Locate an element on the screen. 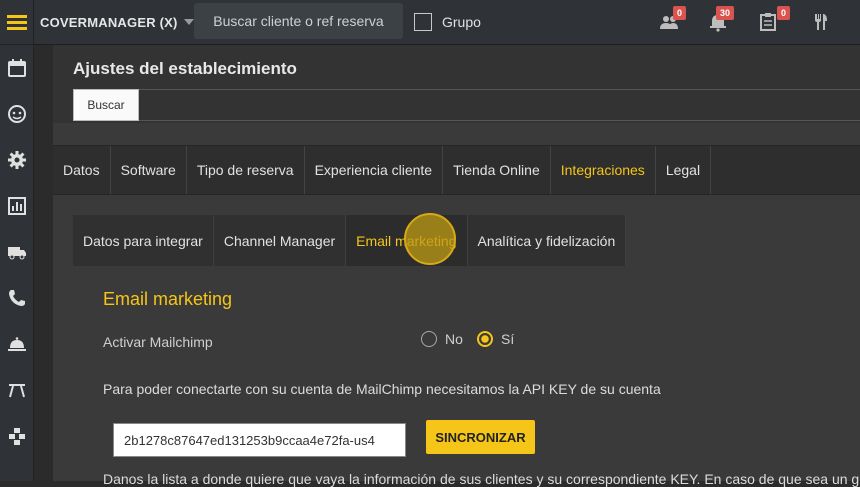 Image resolution: width=860 pixels, height=487 pixels. sidebar-item-integrations is located at coordinates (16, 436).